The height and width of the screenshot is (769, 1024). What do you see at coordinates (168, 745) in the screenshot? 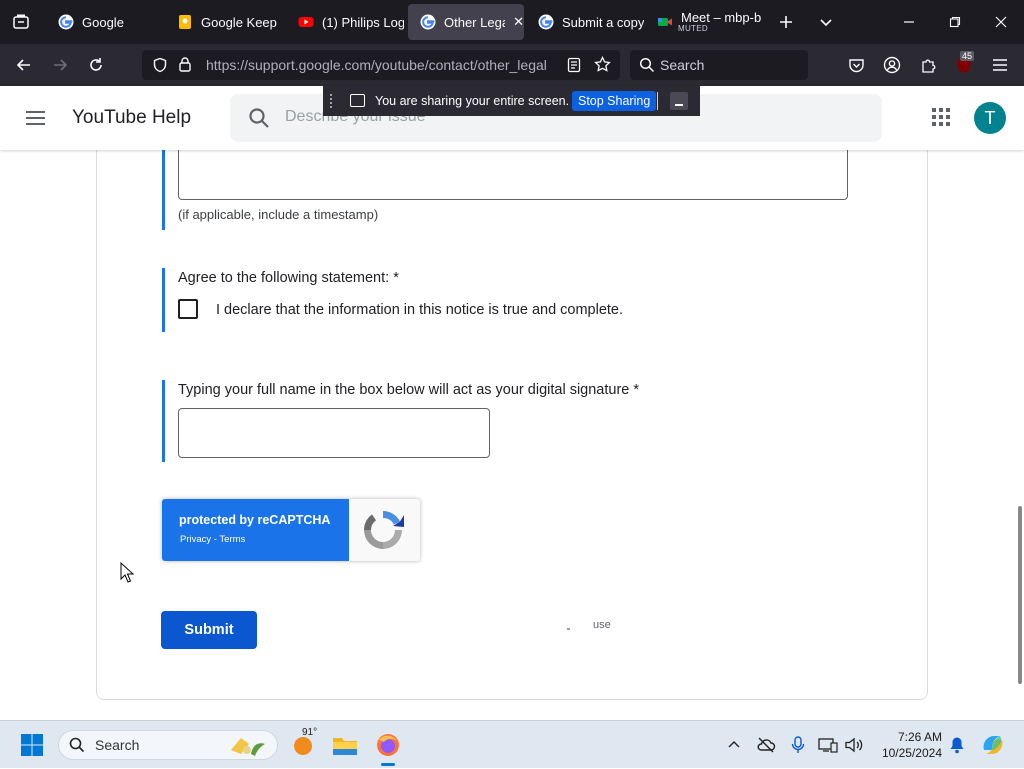
I see `taskbar-search-box: Search` at bounding box center [168, 745].